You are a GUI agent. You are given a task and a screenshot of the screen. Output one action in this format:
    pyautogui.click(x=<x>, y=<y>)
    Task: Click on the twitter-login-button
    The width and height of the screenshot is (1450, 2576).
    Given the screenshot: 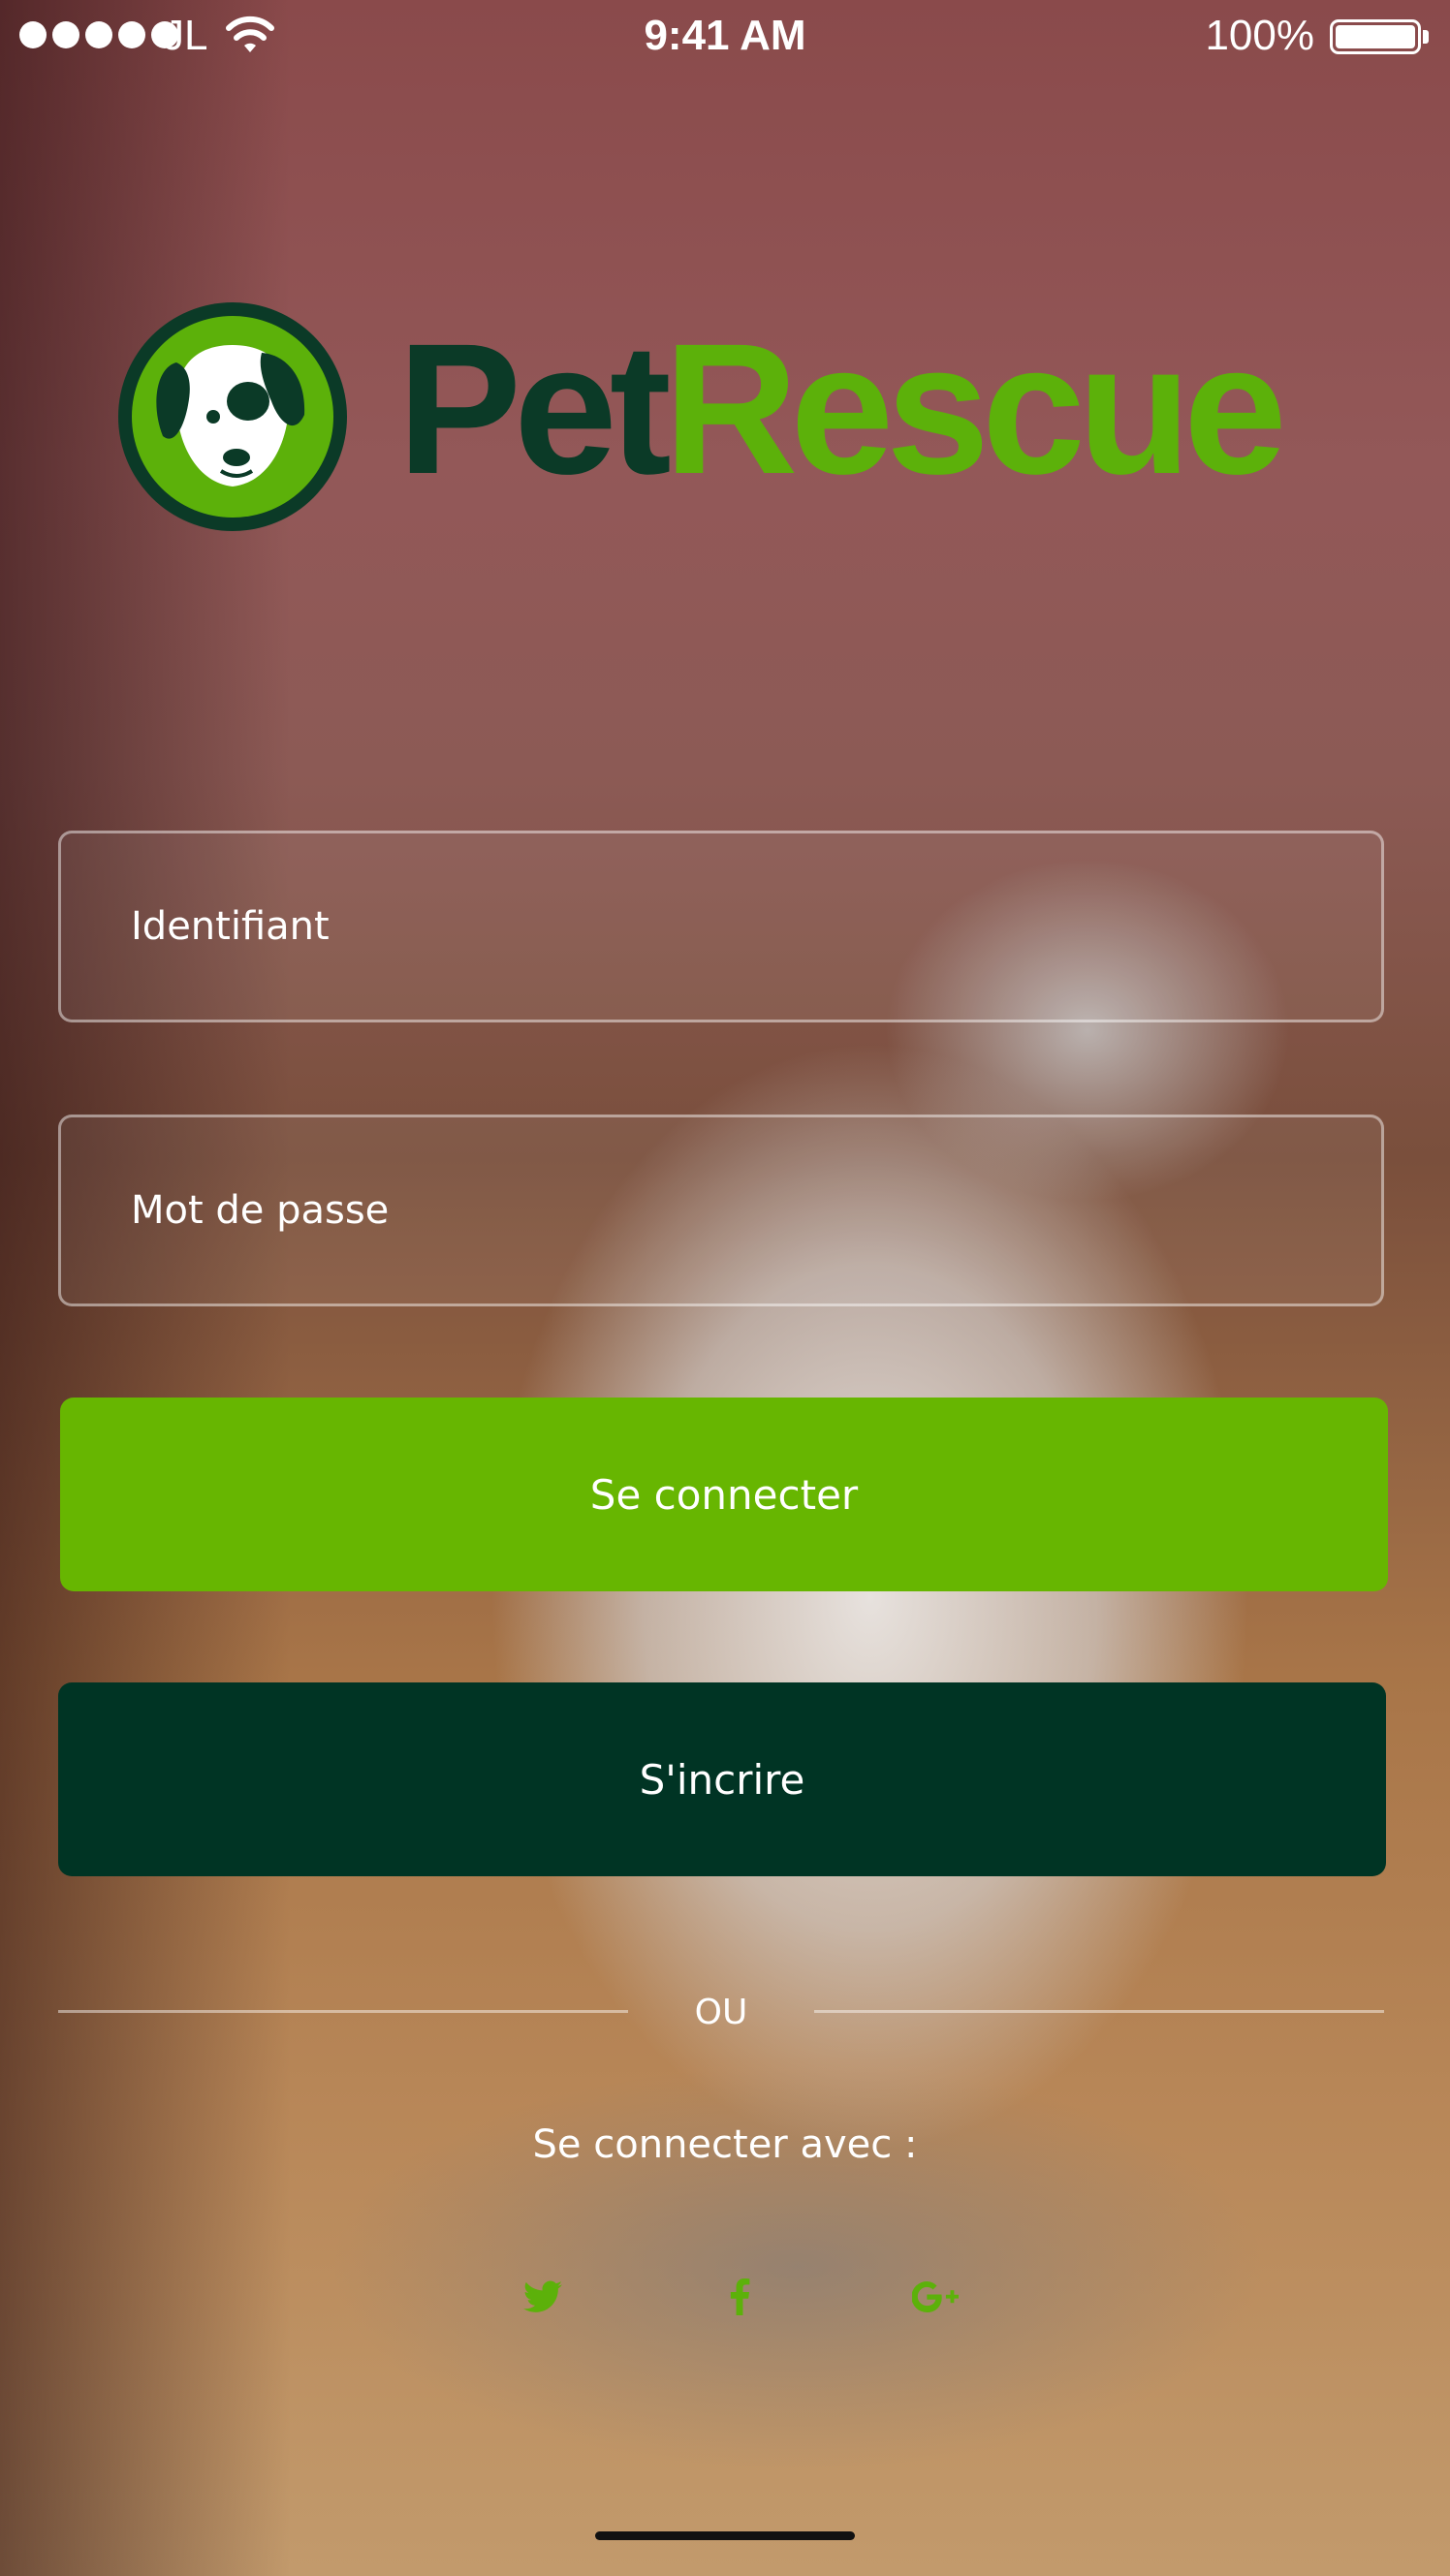 What is the action you would take?
    pyautogui.click(x=543, y=2297)
    